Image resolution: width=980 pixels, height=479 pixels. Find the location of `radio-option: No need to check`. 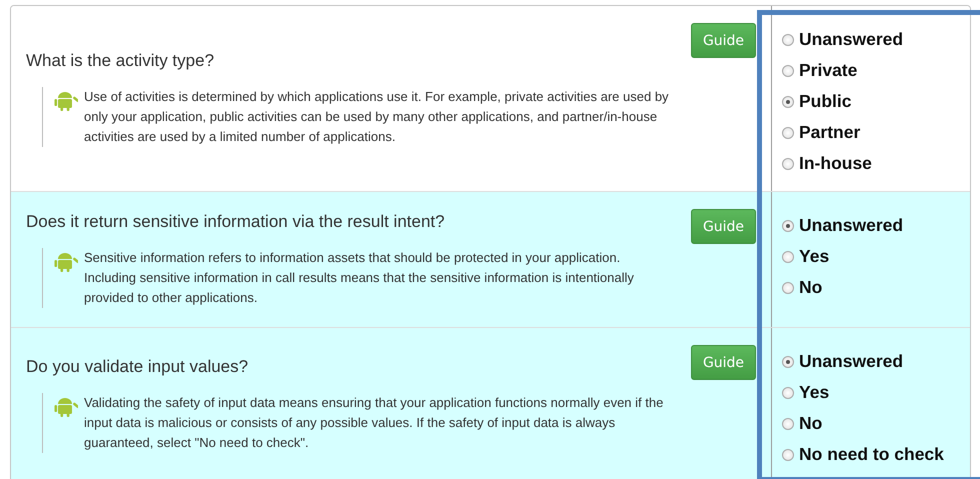

radio-option: No need to check is located at coordinates (863, 454).